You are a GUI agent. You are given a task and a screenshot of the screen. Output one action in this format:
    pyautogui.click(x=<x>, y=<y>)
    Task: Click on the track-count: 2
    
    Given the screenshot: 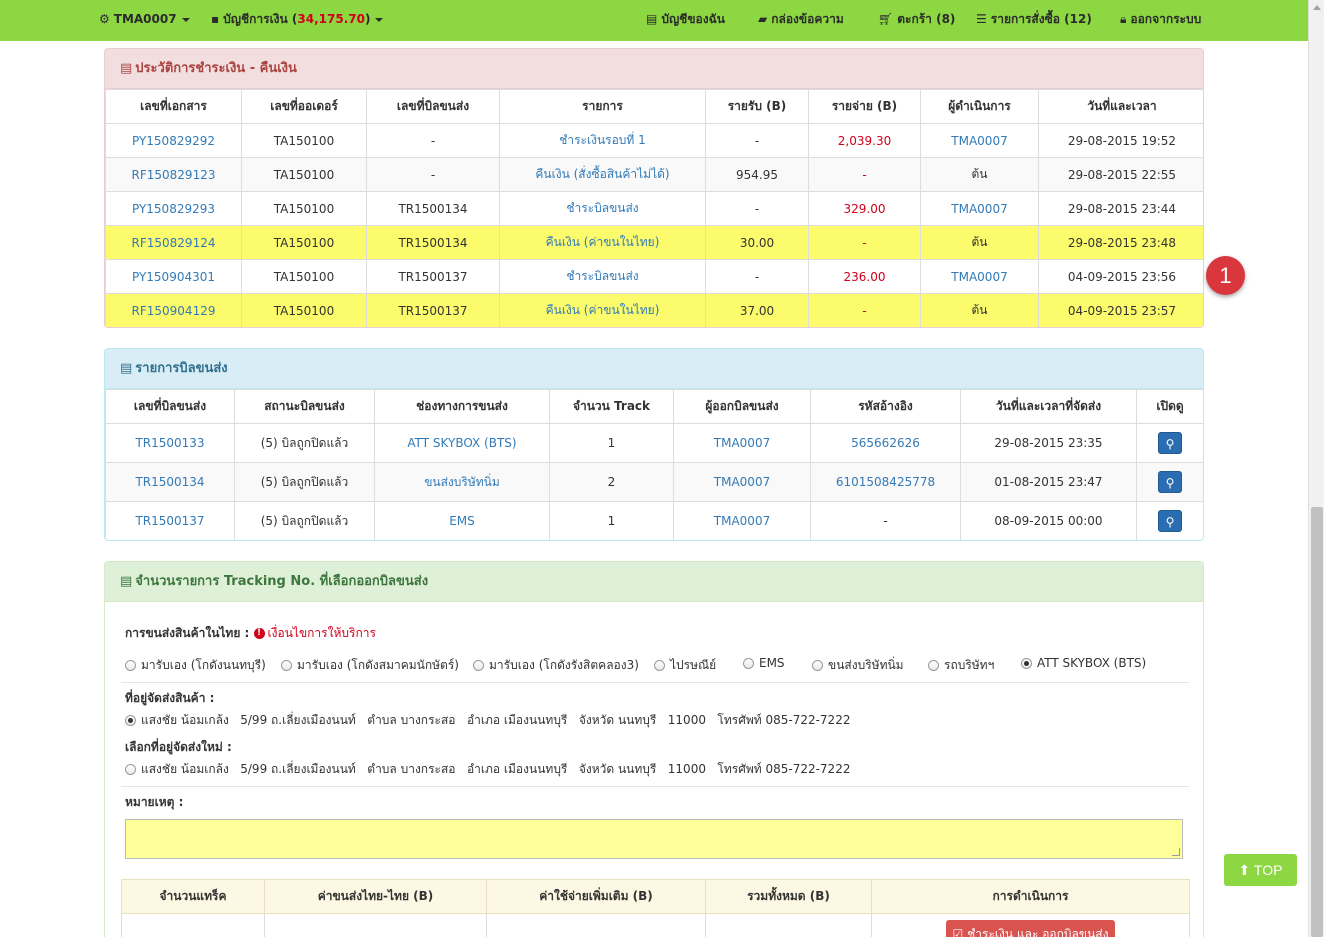 What is the action you would take?
    pyautogui.click(x=611, y=482)
    